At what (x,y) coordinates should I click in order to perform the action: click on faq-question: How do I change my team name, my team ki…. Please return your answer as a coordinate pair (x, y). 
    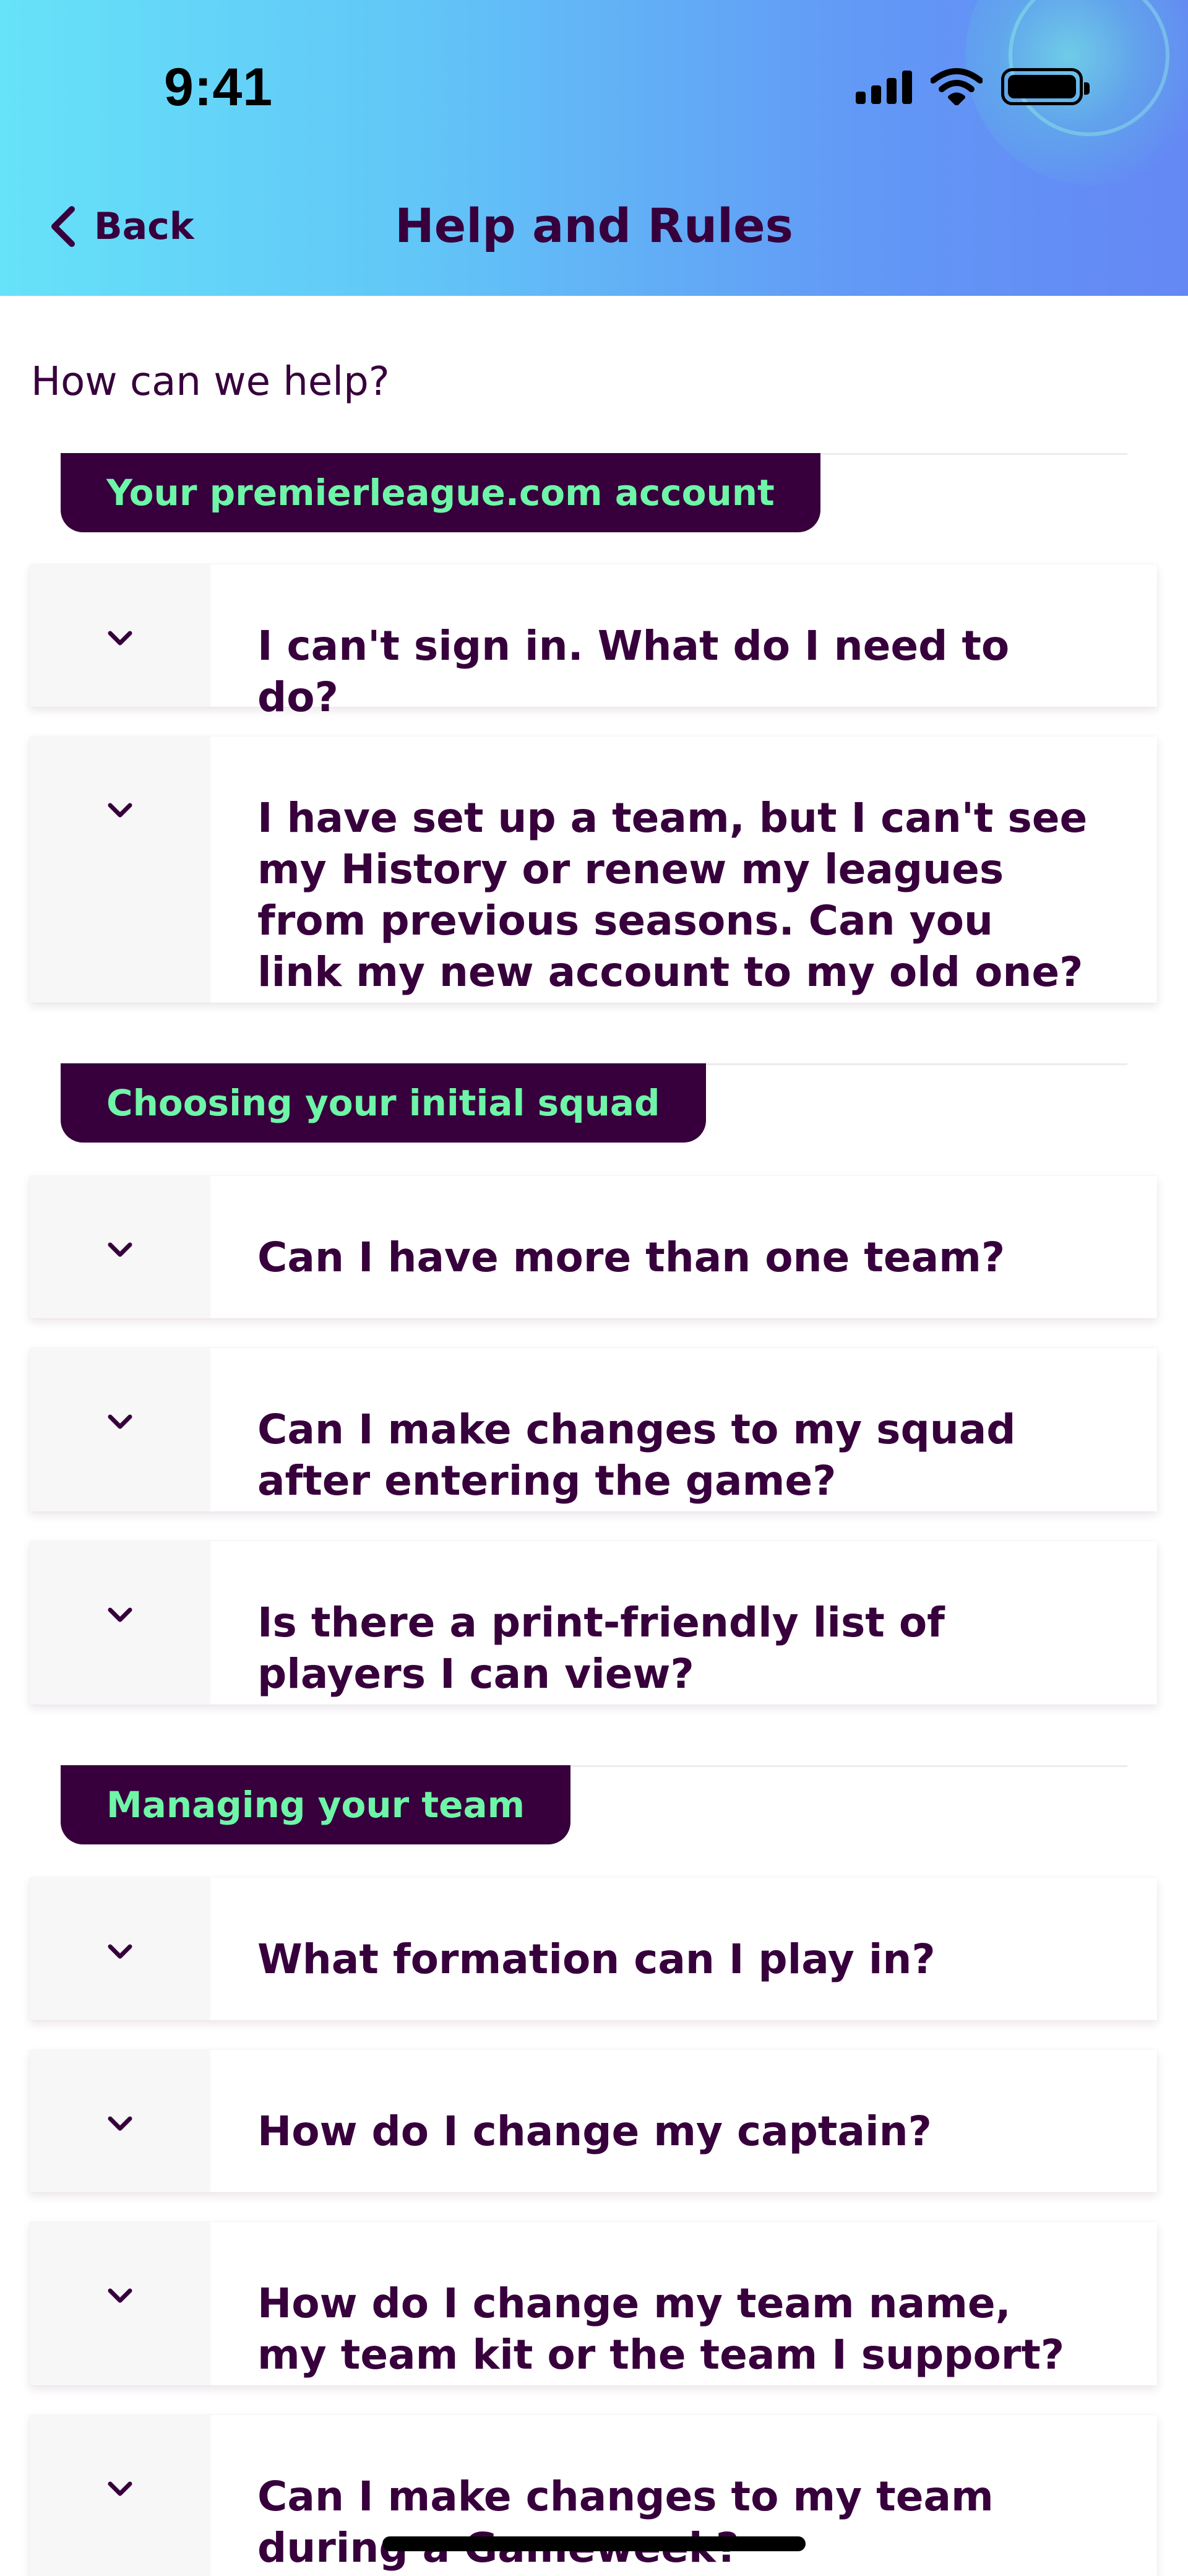
    Looking at the image, I should click on (661, 2329).